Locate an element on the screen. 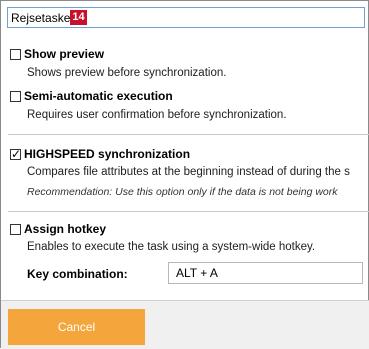 The height and width of the screenshot is (349, 369). highspeed-title: HIGHSPEED synchronization is located at coordinates (107, 154).